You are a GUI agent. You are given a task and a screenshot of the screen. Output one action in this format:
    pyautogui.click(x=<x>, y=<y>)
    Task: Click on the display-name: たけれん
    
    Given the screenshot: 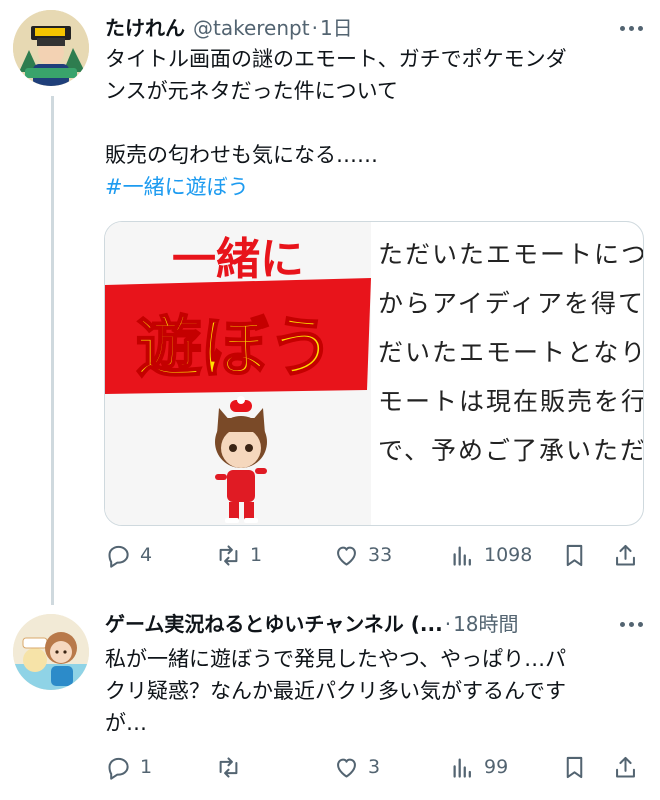 What is the action you would take?
    pyautogui.click(x=145, y=26)
    